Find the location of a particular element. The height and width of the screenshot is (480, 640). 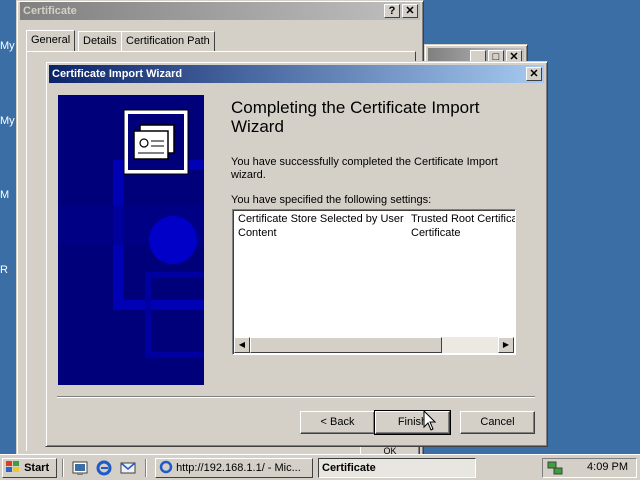

wizard-title: Certificate Import Wizard is located at coordinates (117, 74).